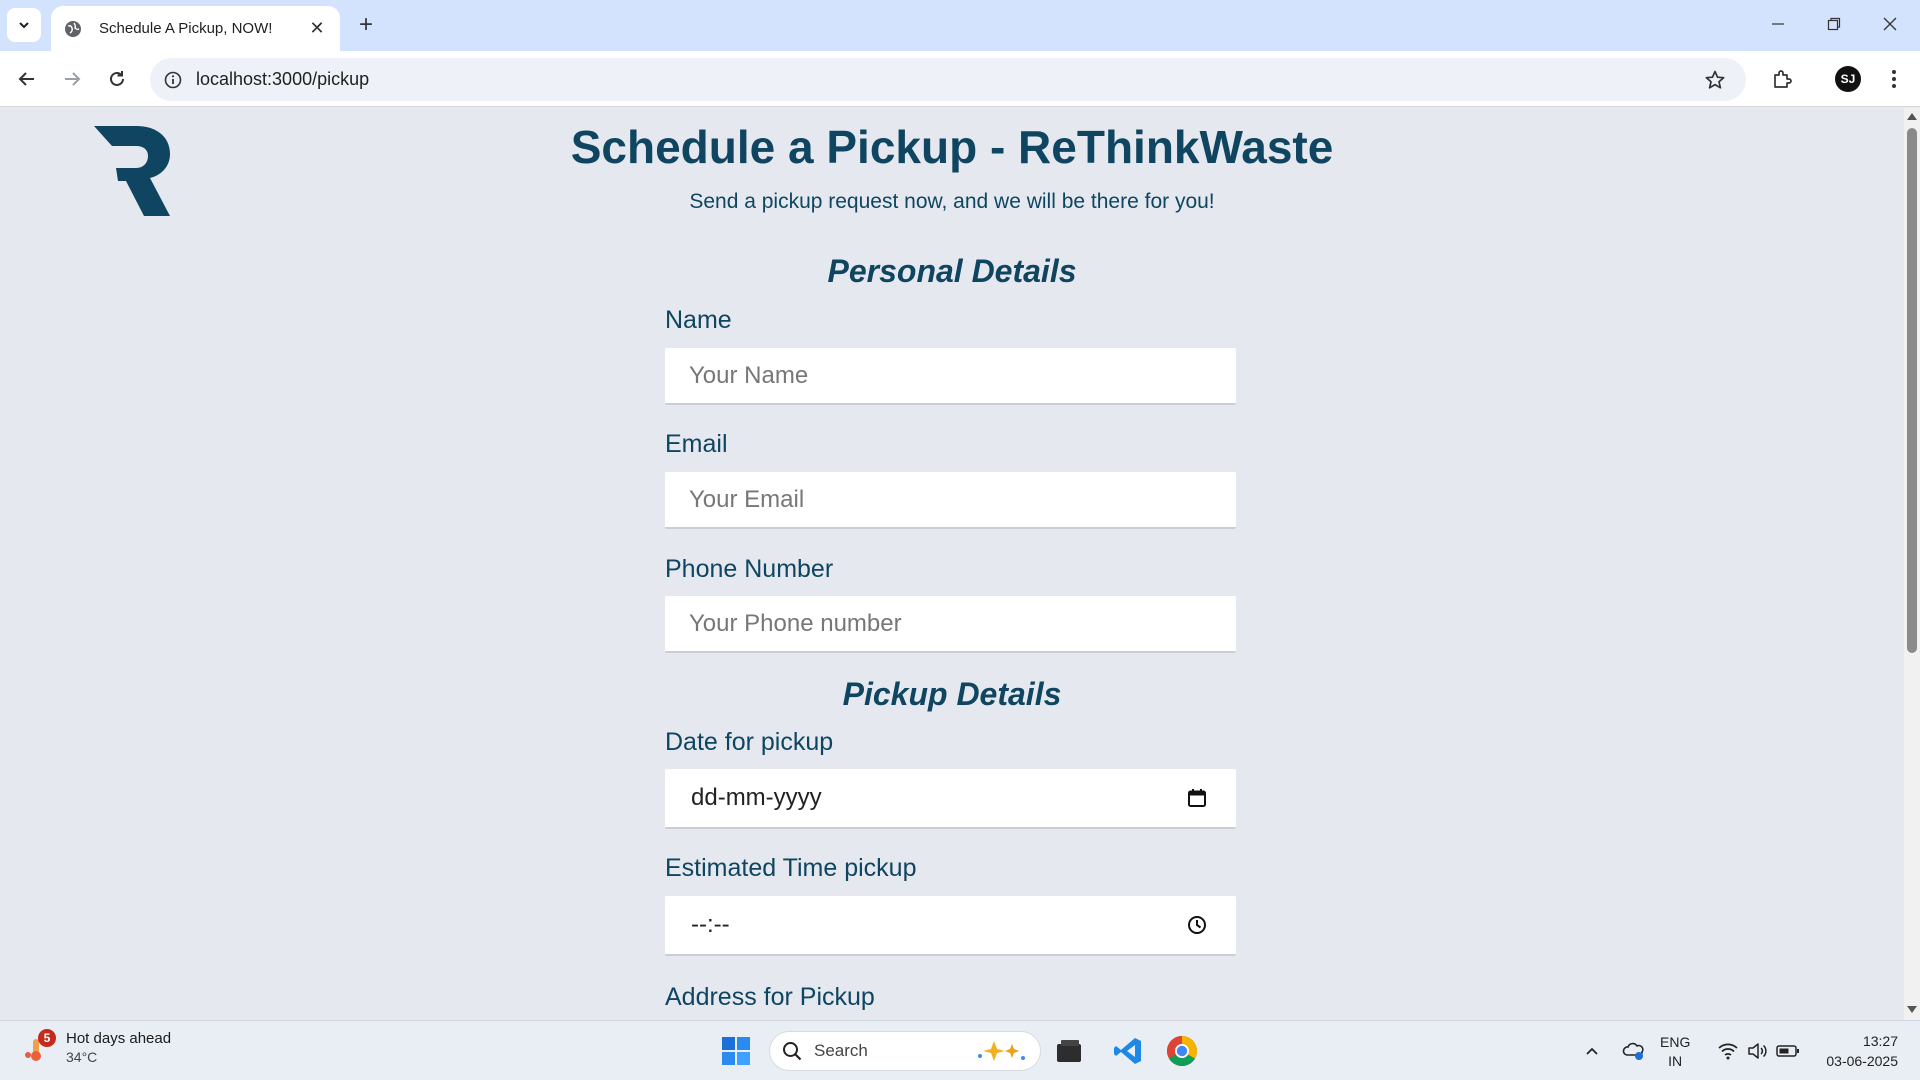  I want to click on personal-details-heading: Personal Details, so click(952, 271).